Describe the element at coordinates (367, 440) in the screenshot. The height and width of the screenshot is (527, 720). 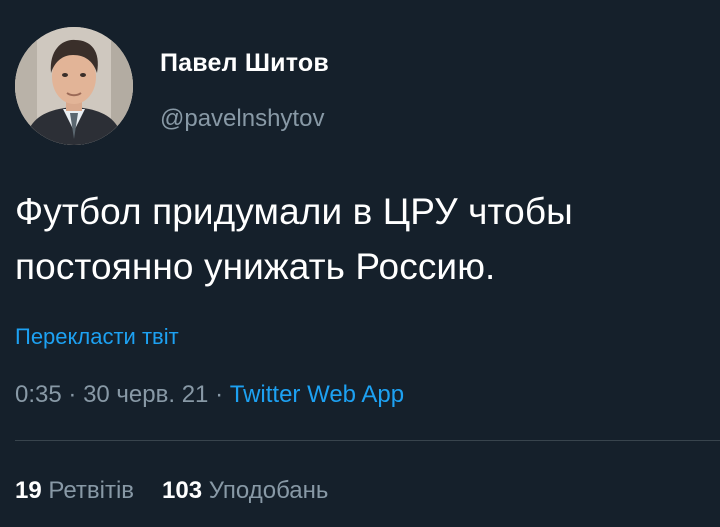
I see `divider` at that location.